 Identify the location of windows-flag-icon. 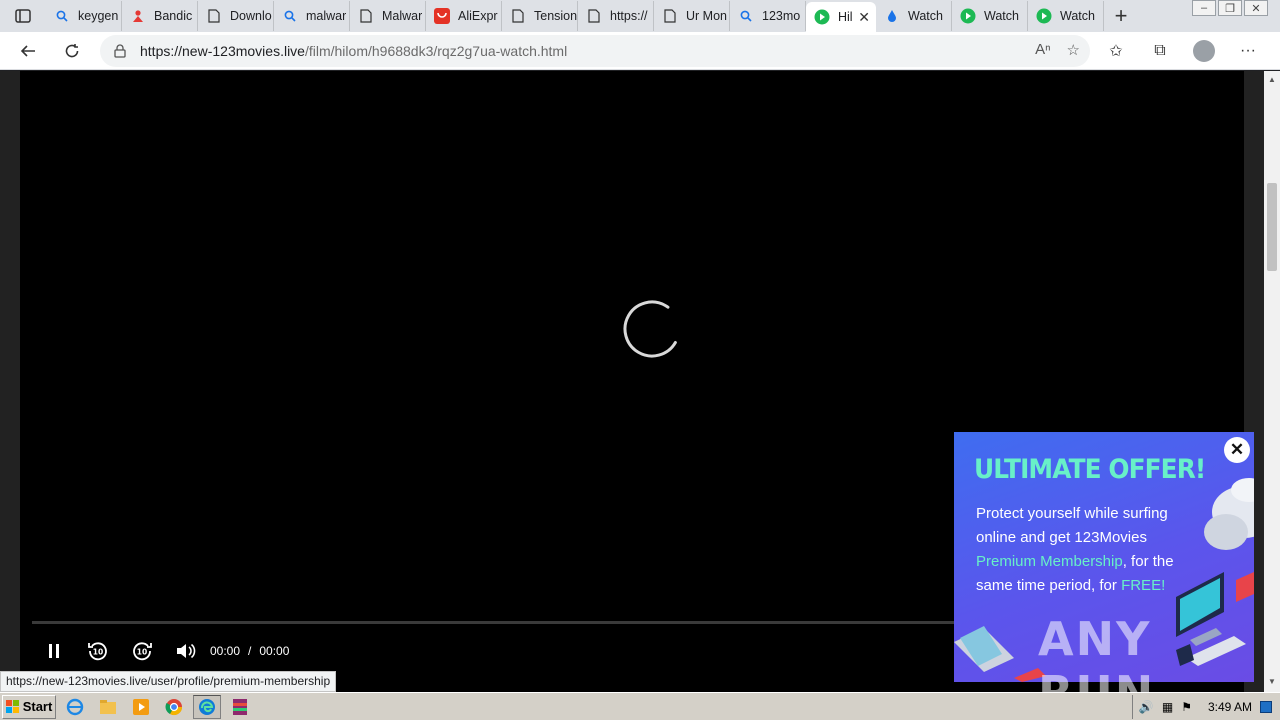
(12, 706).